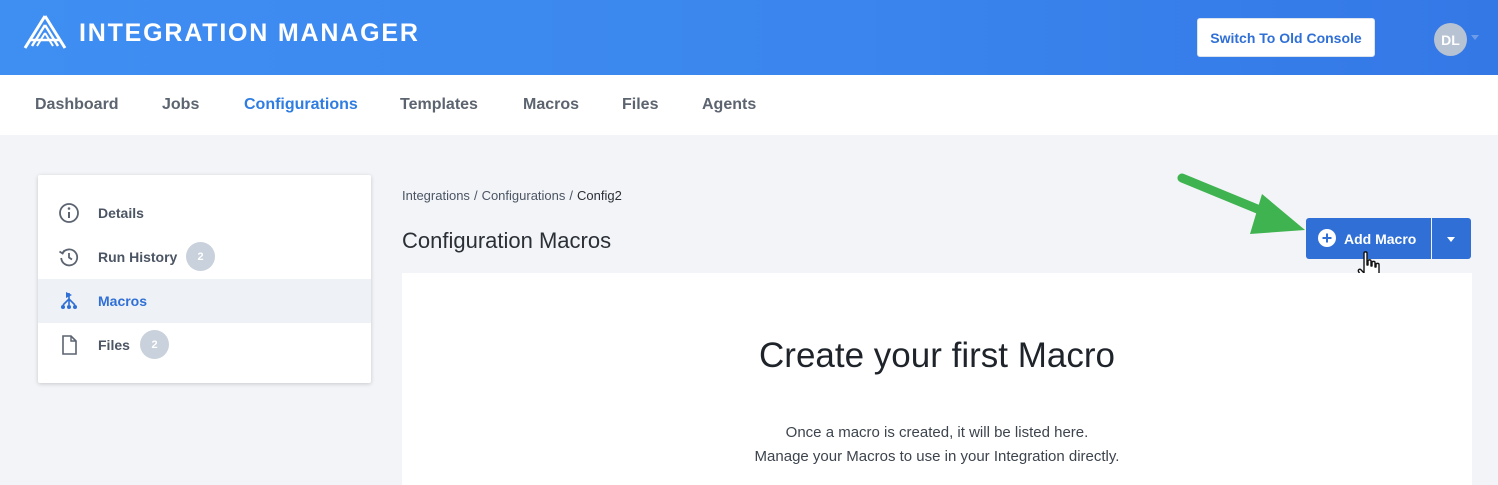 This screenshot has height=485, width=1498. I want to click on add-macro-label: Add Macro, so click(1380, 239).